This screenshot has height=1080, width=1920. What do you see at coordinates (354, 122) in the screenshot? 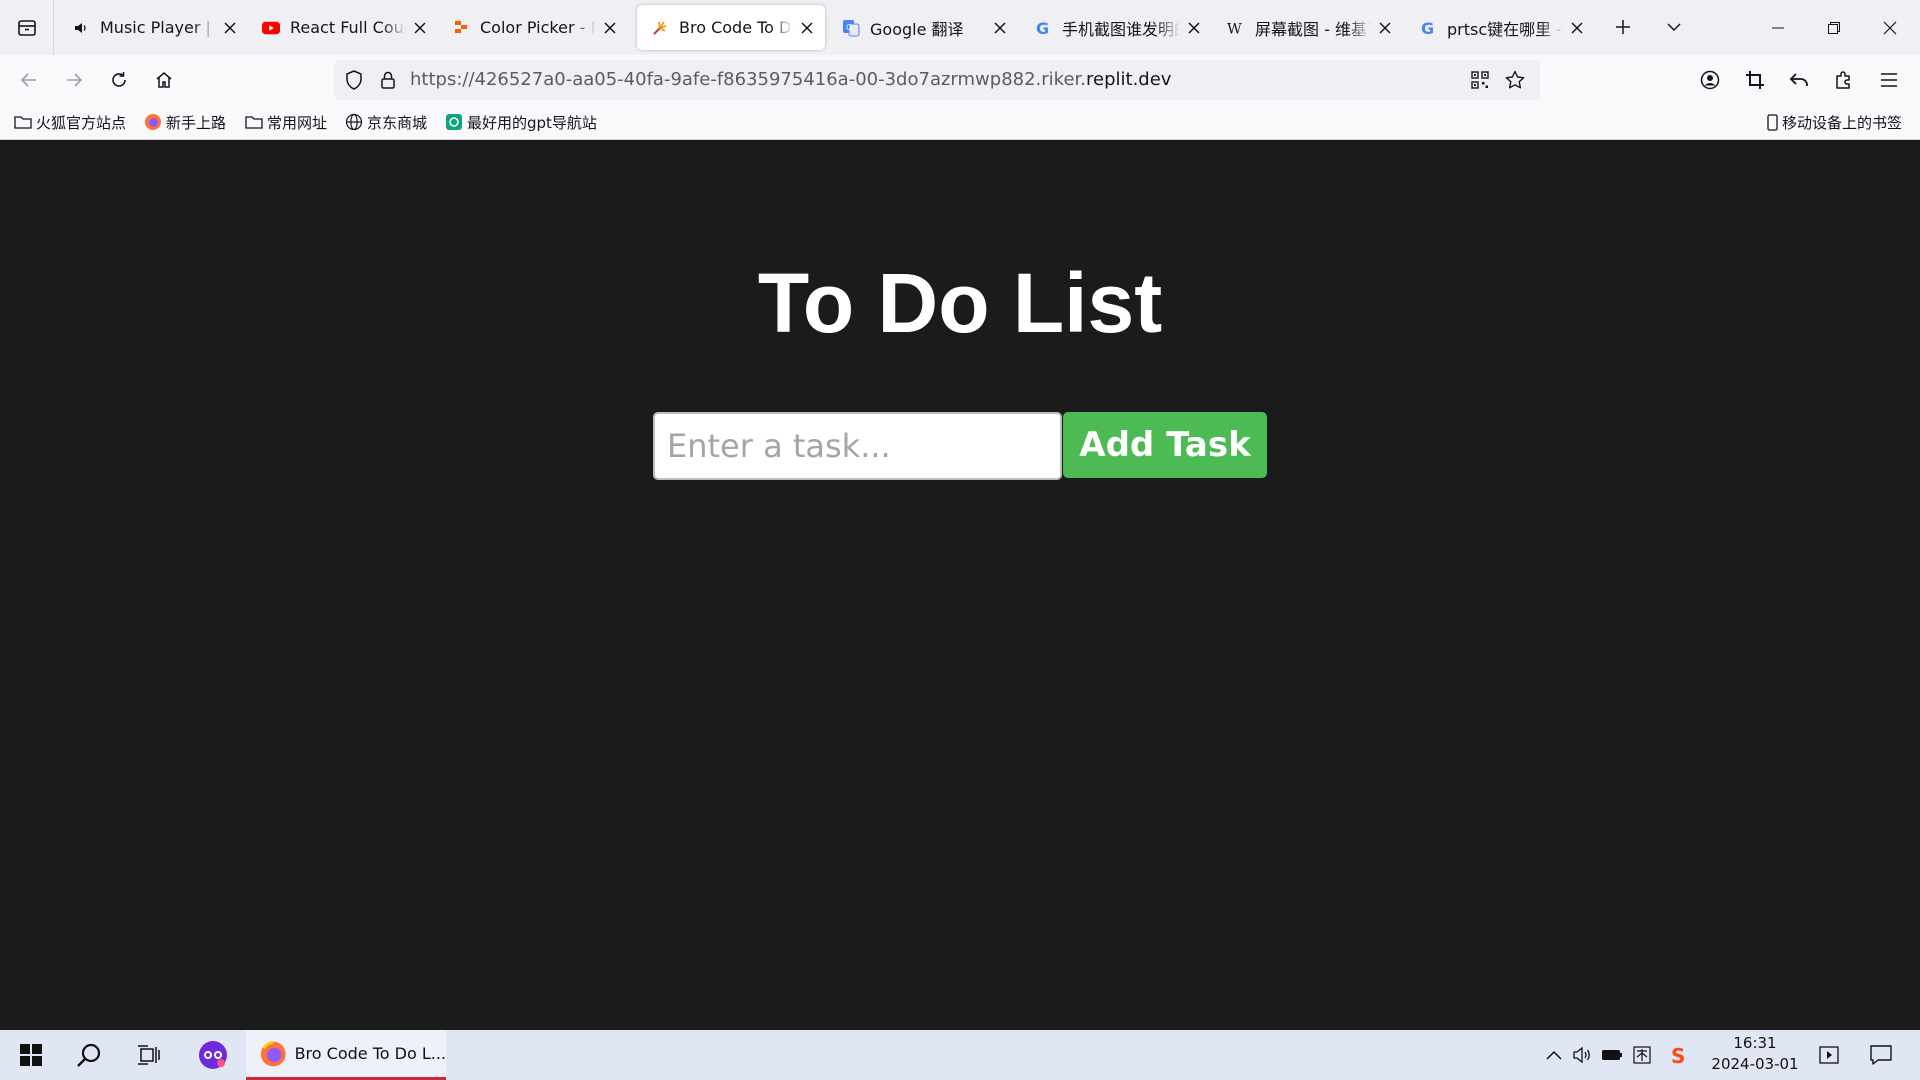
I see `globe-icon` at bounding box center [354, 122].